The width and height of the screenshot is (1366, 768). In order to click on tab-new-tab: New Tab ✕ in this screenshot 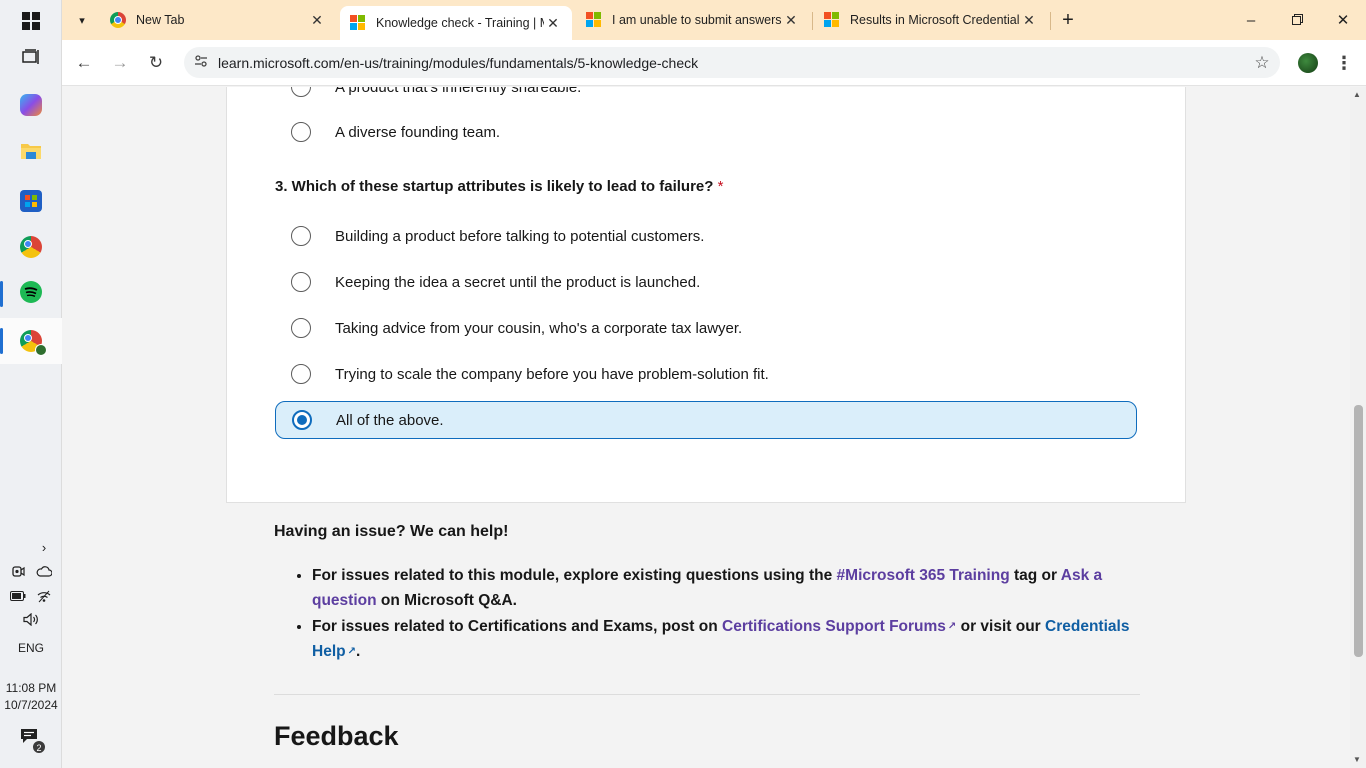, I will do `click(218, 20)`.